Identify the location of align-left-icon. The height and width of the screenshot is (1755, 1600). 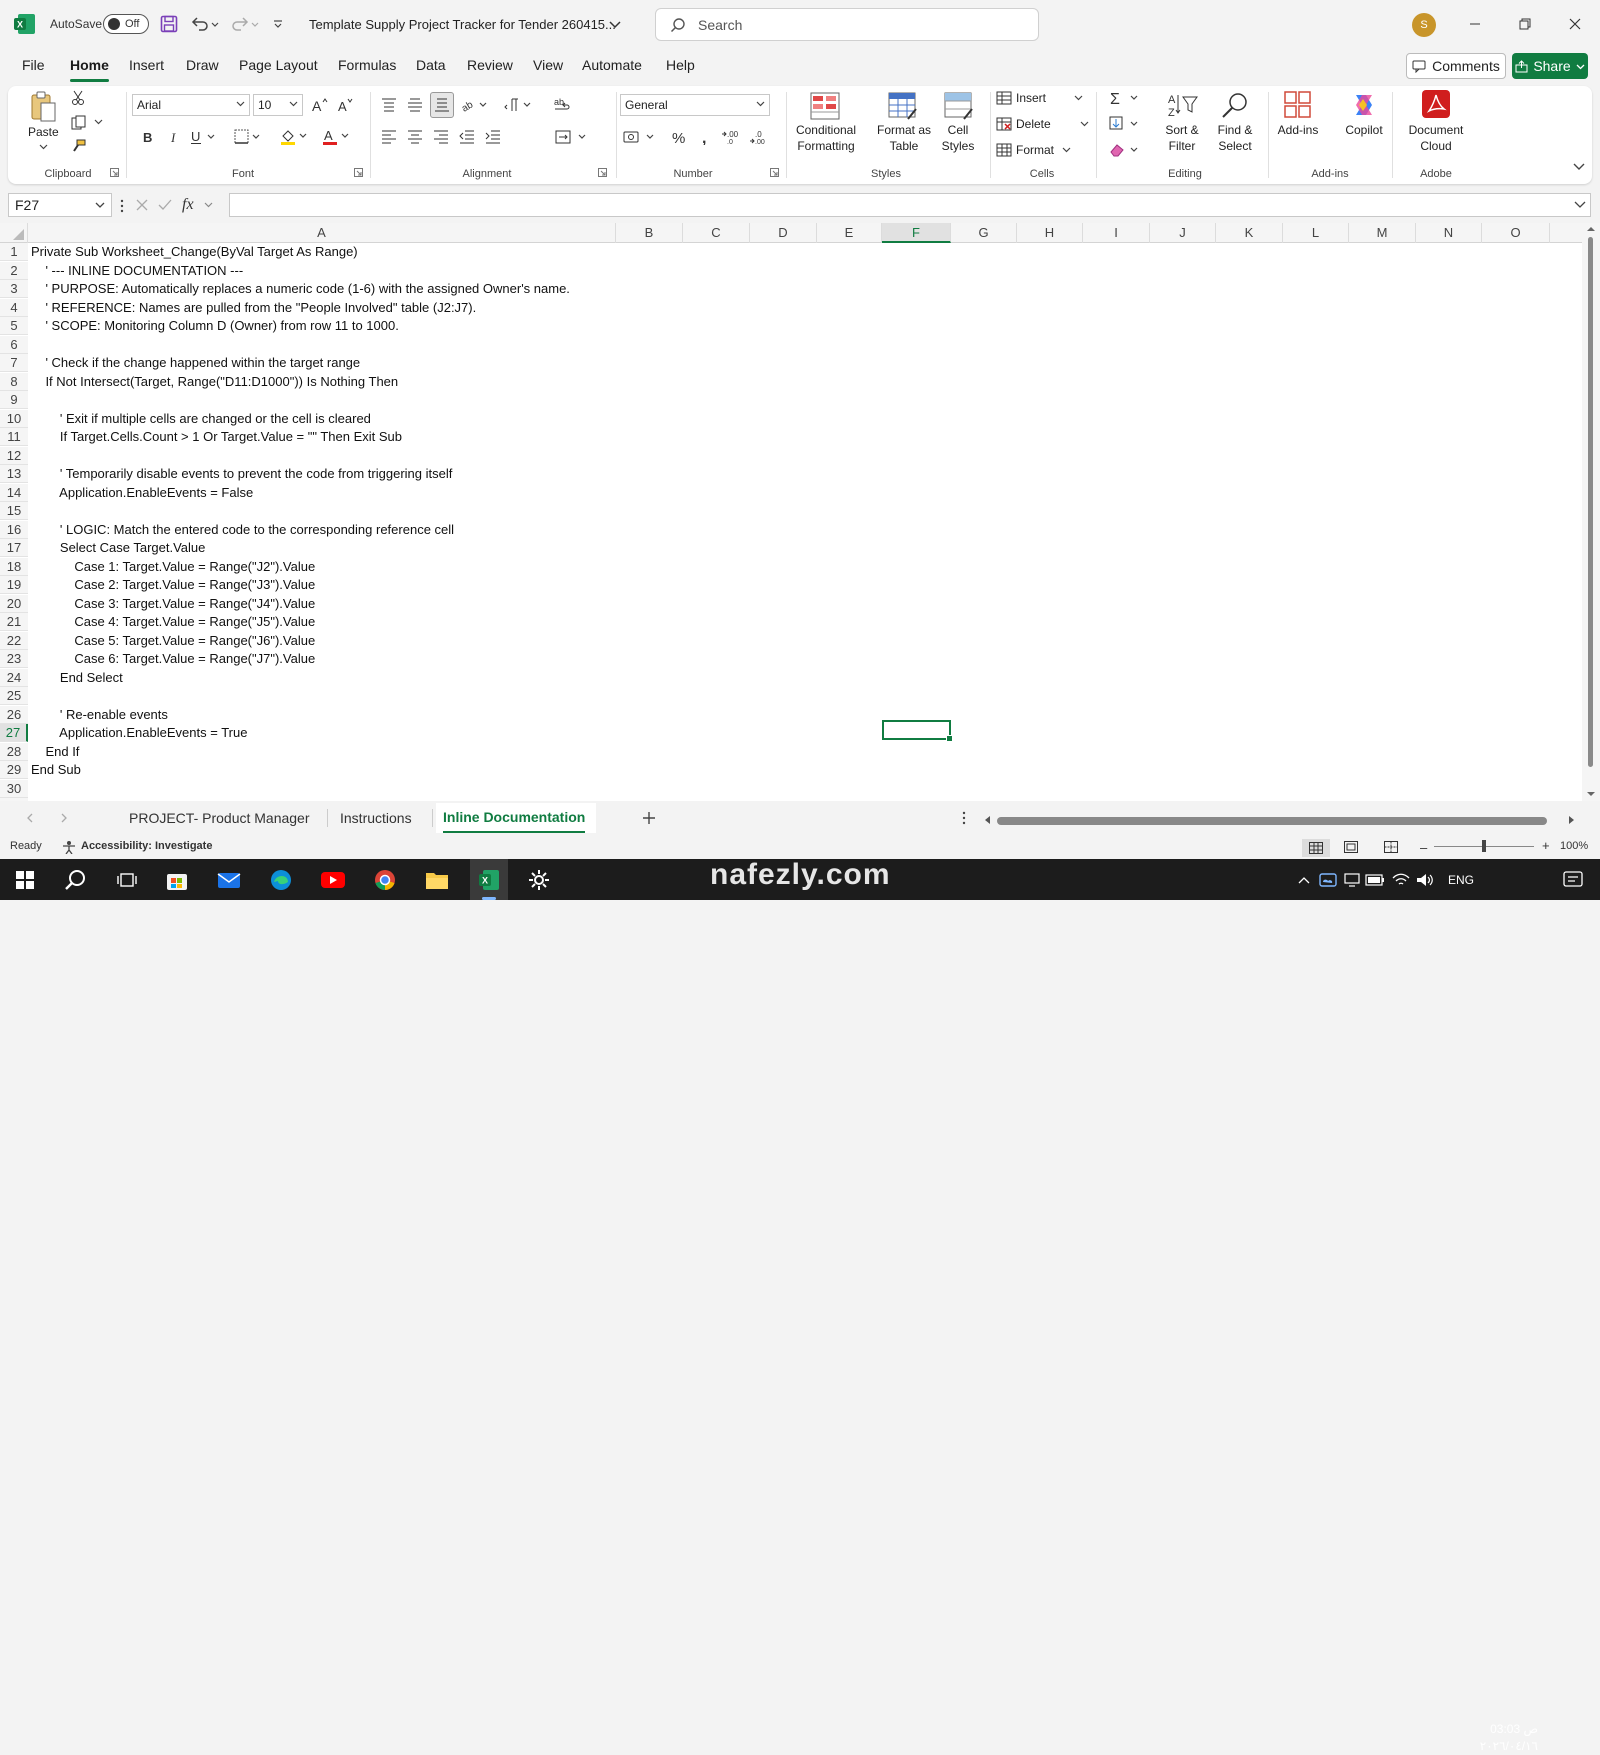
(389, 137).